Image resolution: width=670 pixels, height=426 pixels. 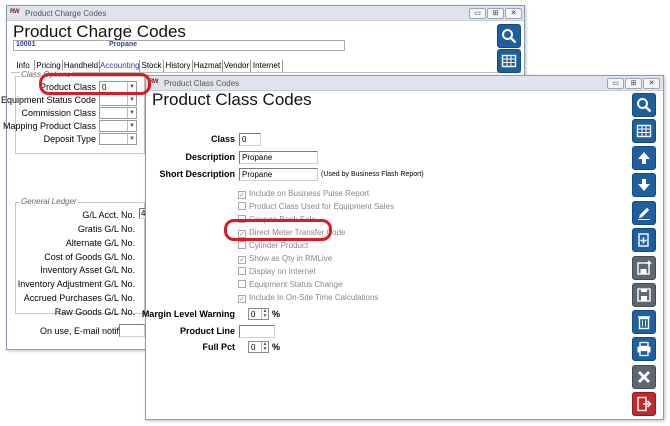 What do you see at coordinates (49, 201) in the screenshot?
I see `general-ledger-label: General Ledger` at bounding box center [49, 201].